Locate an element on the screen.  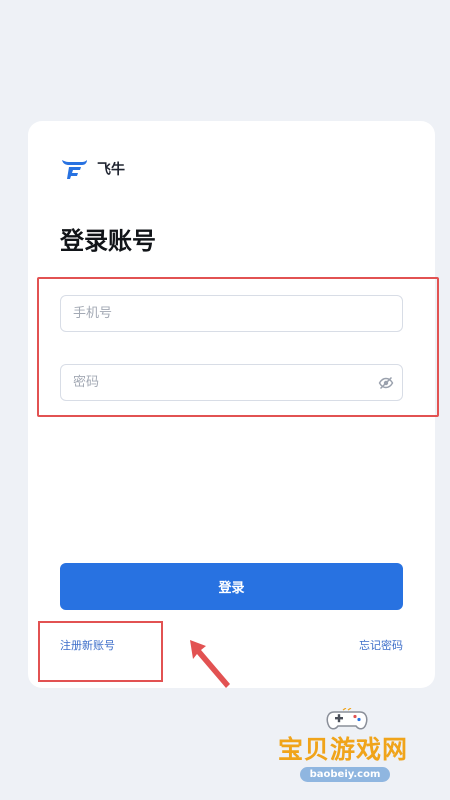
arrow-icon is located at coordinates (210, 664).